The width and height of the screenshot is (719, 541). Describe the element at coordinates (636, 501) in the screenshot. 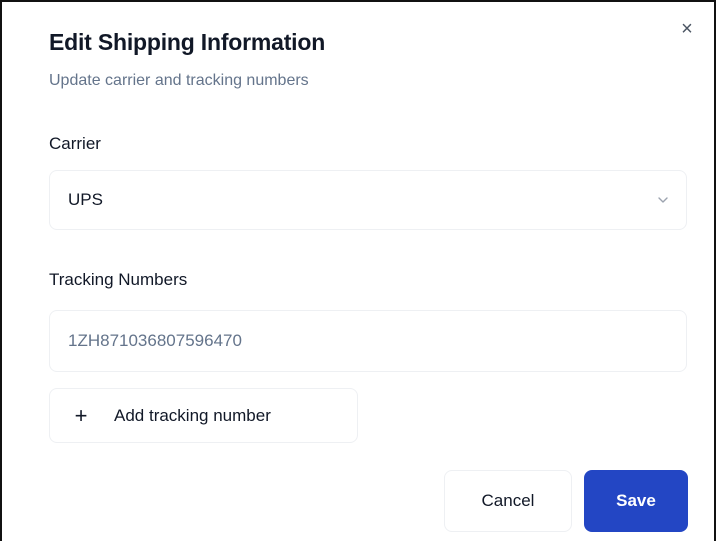

I see `save-button: Save` at that location.